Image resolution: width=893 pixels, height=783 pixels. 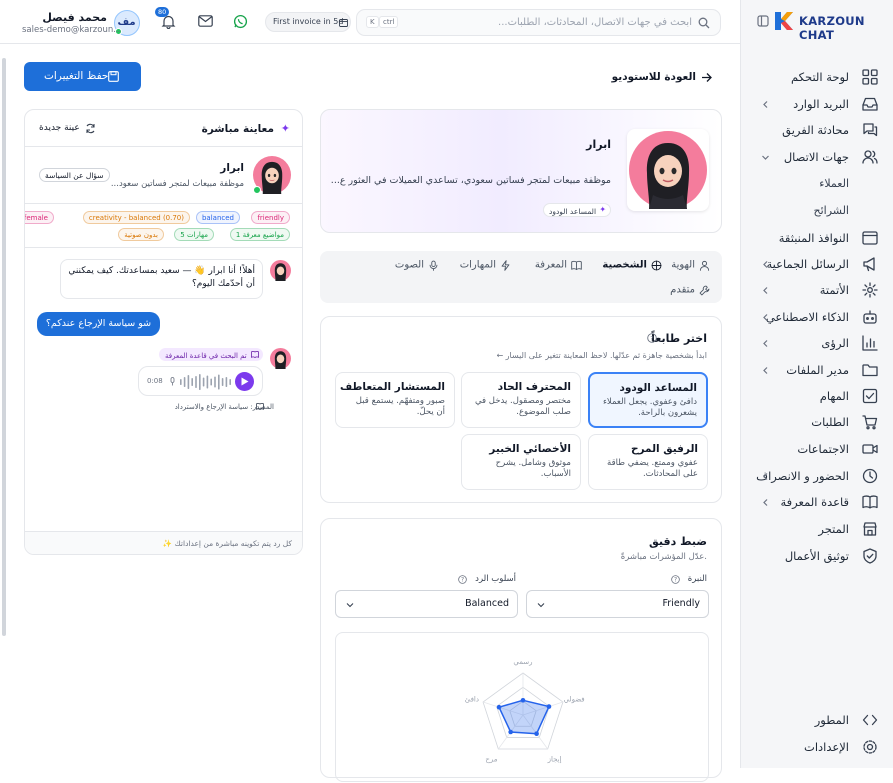 What do you see at coordinates (598, 144) in the screenshot?
I see `agent-name: ابرار` at bounding box center [598, 144].